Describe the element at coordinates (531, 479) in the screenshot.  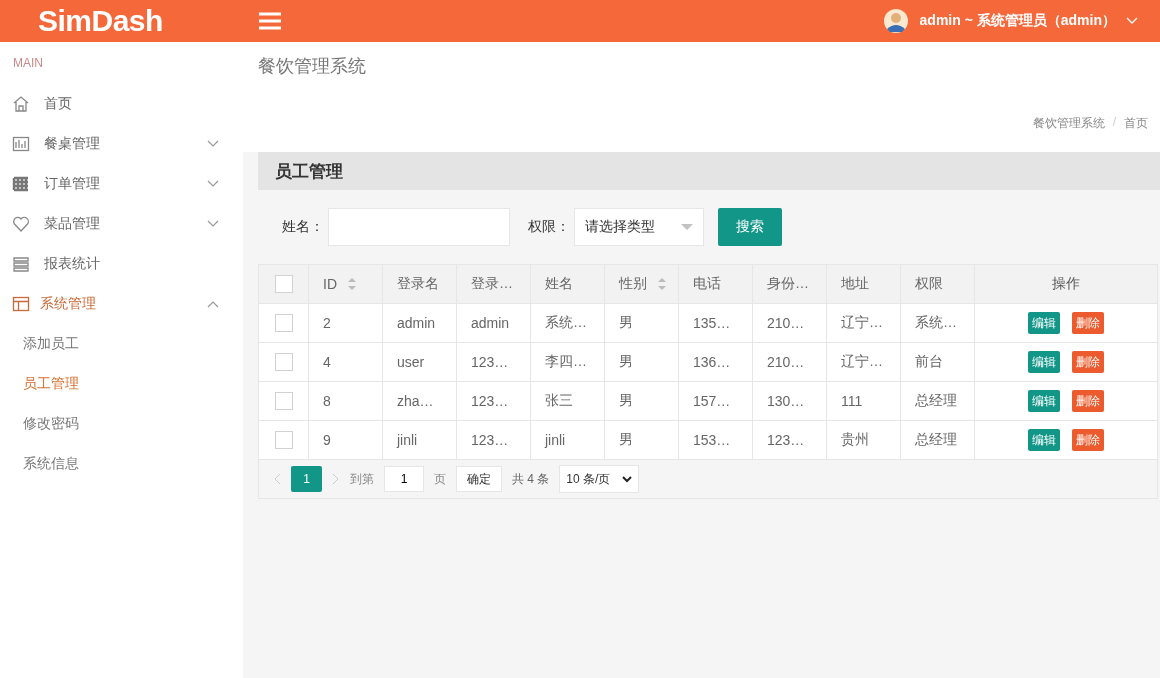
I see `total-count: 共 4 条` at that location.